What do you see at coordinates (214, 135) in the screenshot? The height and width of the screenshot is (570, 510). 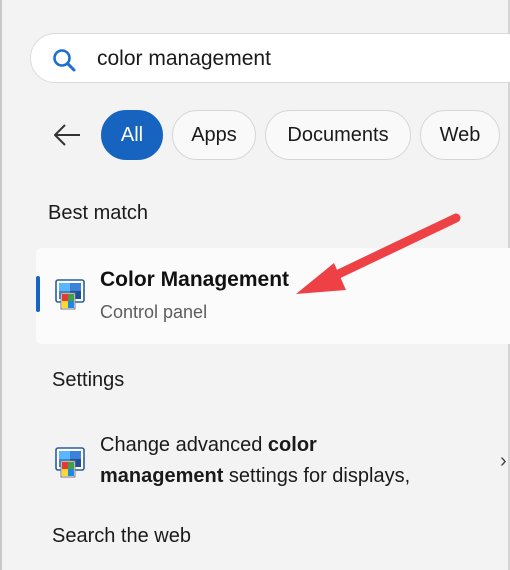 I see `filter-chip-apps: Apps` at bounding box center [214, 135].